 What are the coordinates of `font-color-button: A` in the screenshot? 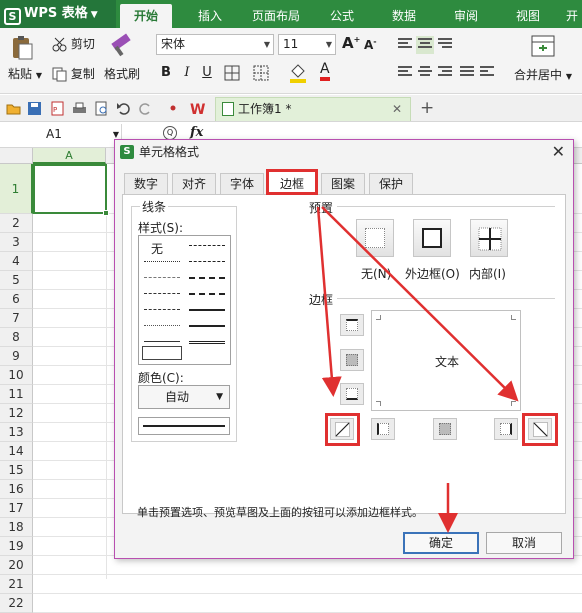 It's located at (325, 71).